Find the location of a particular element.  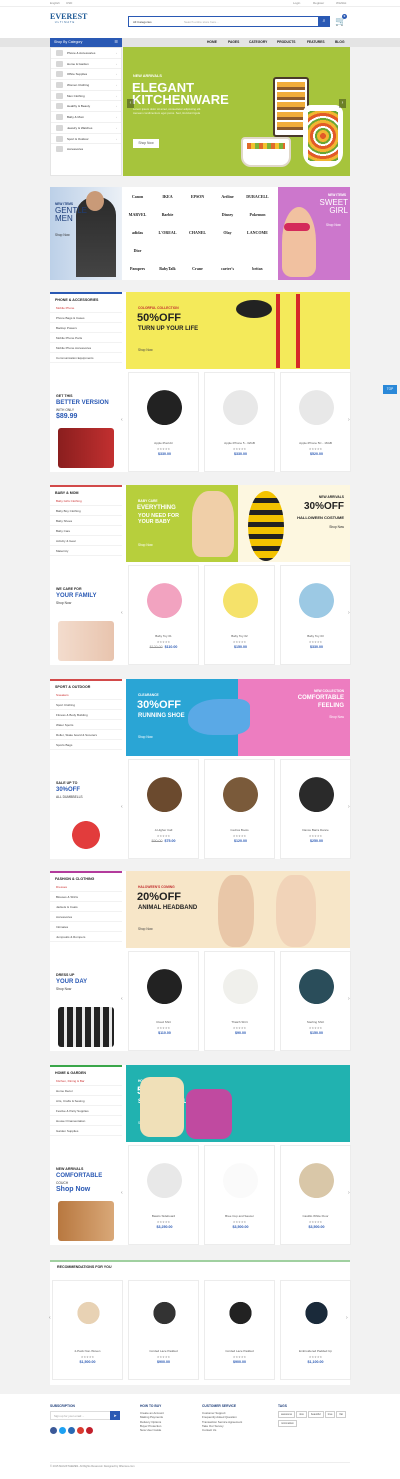

brand-logo: IKEA is located at coordinates (167, 196).